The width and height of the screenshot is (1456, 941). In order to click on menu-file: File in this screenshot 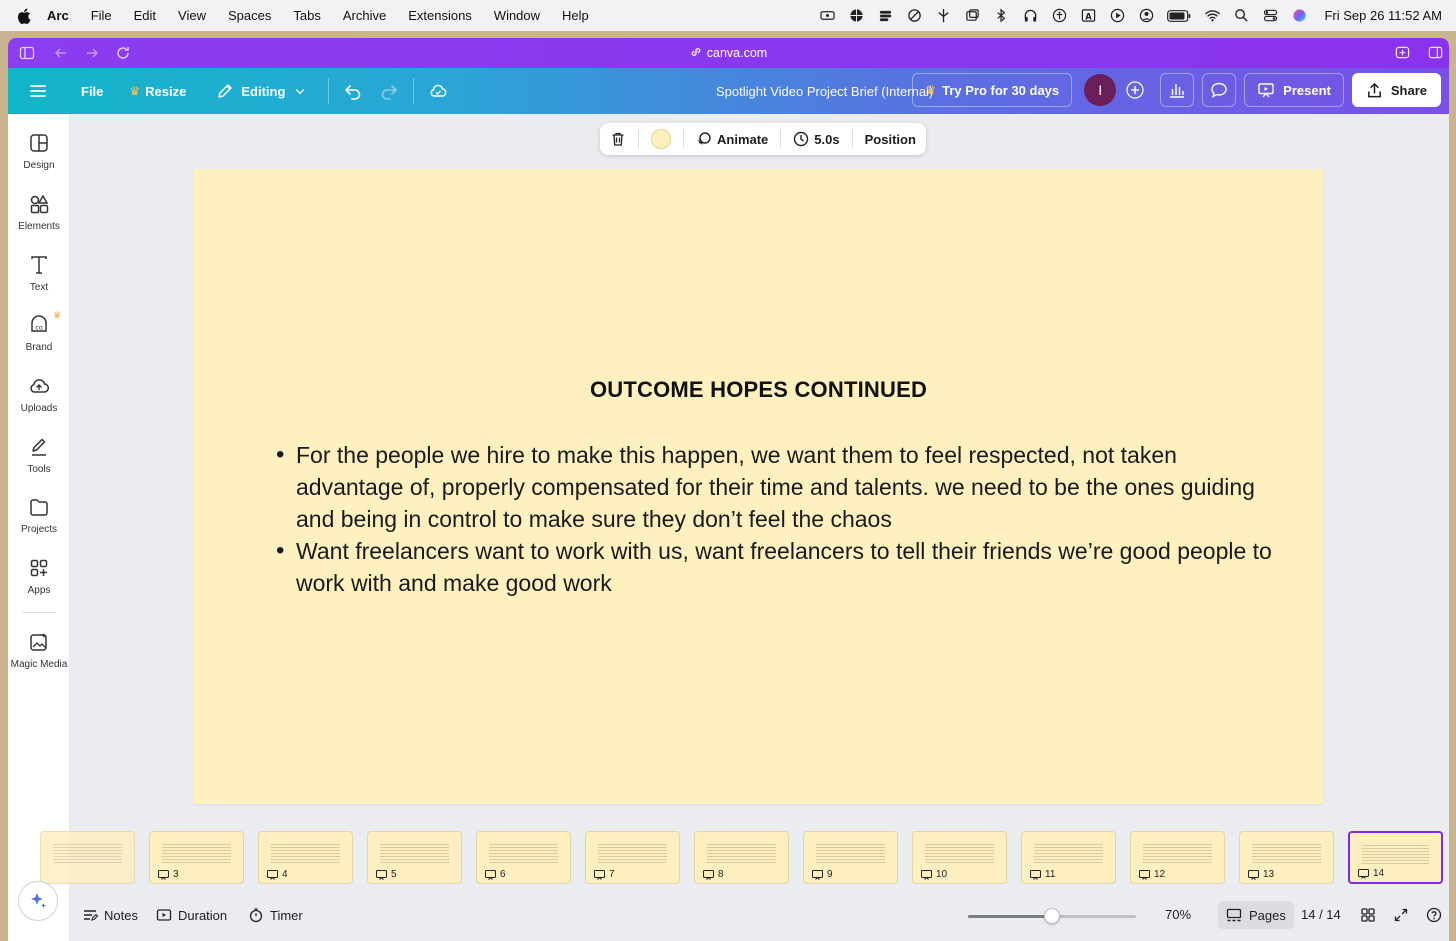, I will do `click(101, 15)`.